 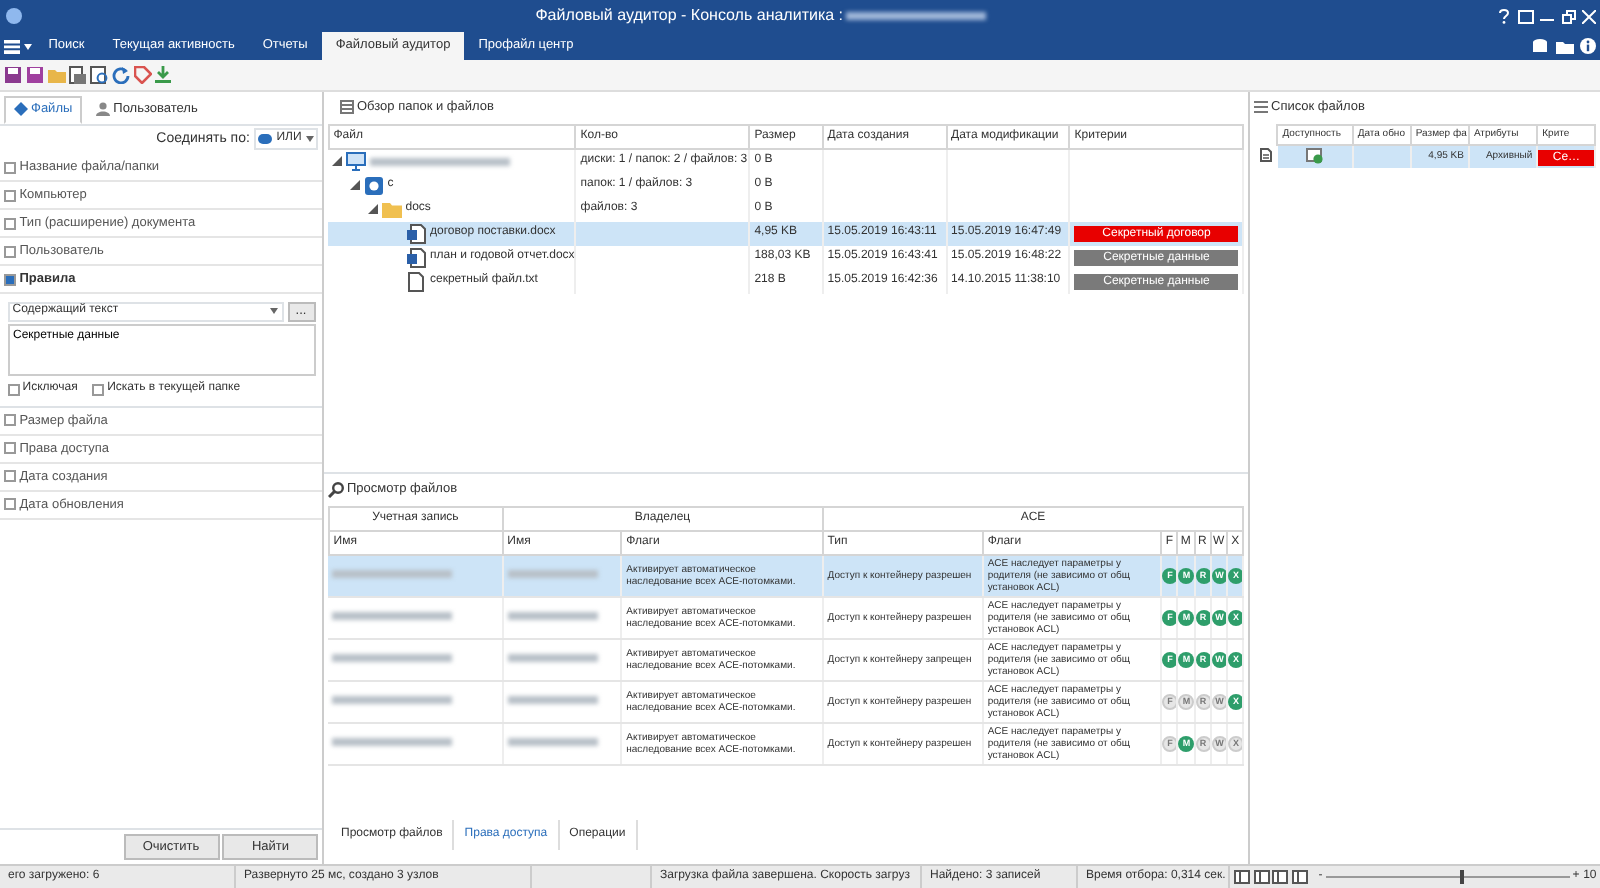 What do you see at coordinates (1504, 16) in the screenshot?
I see `help-icon` at bounding box center [1504, 16].